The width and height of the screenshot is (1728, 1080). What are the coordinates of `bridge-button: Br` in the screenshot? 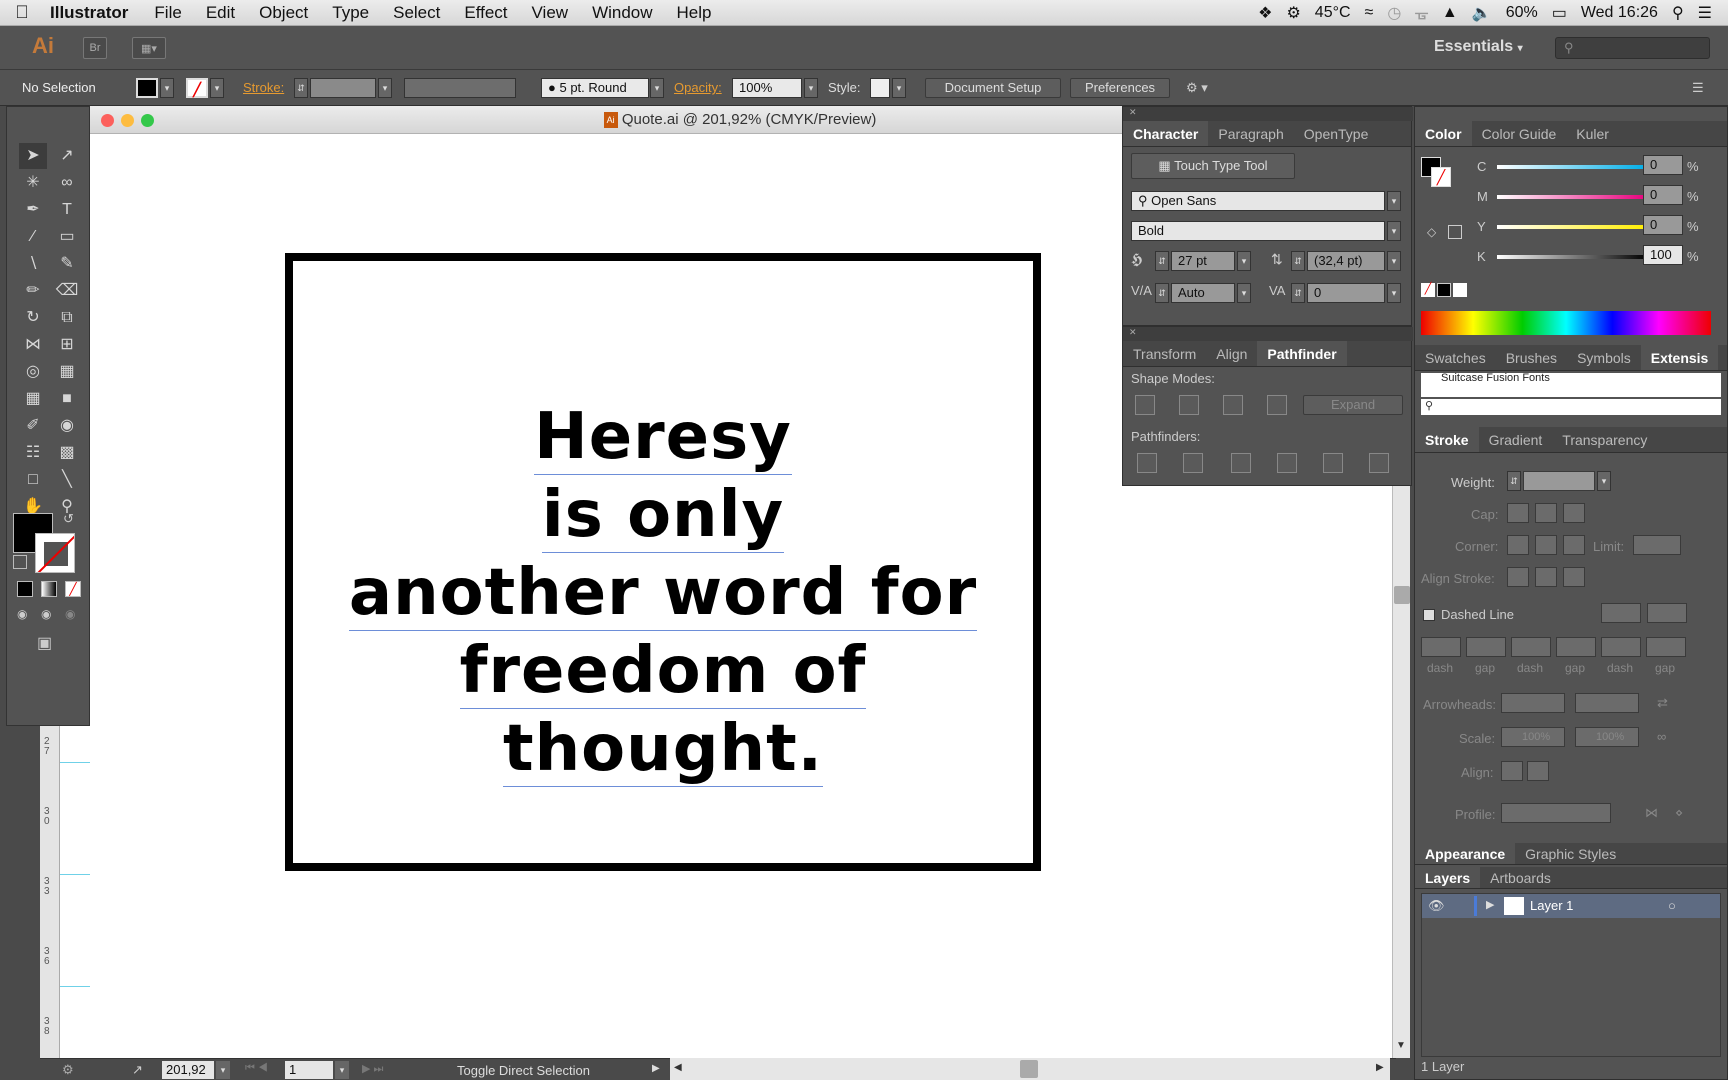 It's located at (95, 48).